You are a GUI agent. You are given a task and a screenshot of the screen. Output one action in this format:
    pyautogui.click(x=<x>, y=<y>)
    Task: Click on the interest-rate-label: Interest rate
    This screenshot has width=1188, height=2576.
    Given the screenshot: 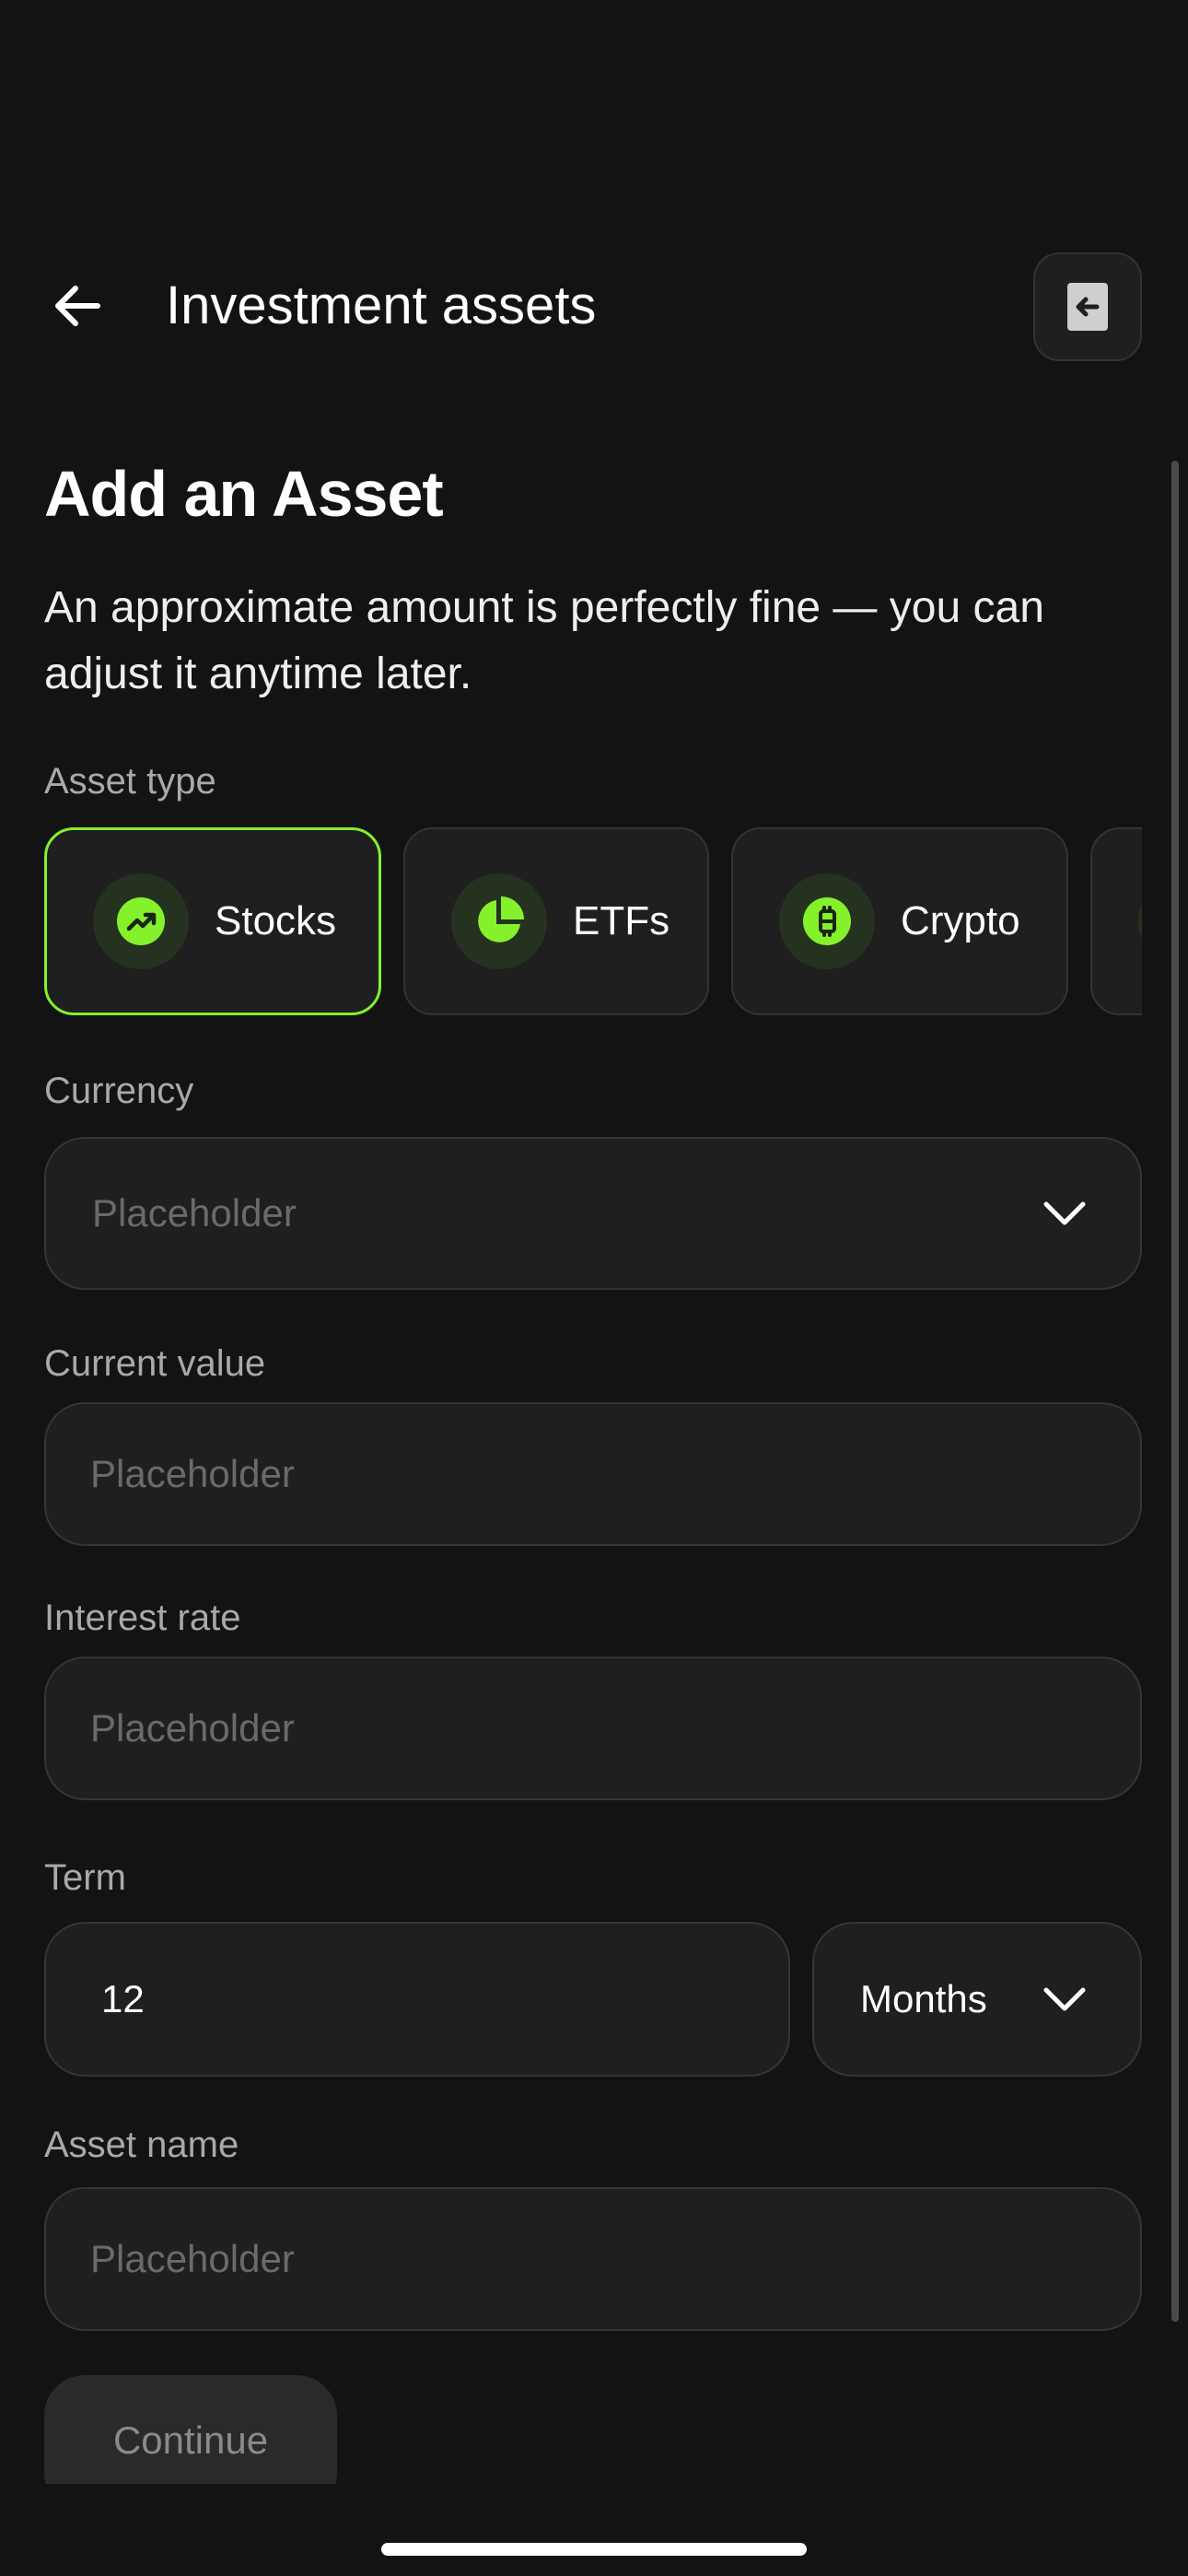 What is the action you would take?
    pyautogui.click(x=143, y=1618)
    